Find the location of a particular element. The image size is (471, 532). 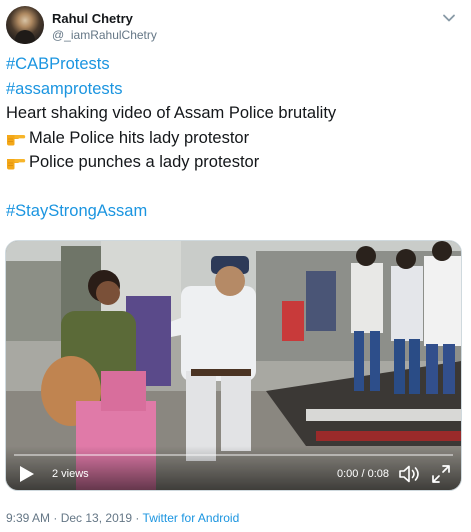

chevron-down-icon is located at coordinates (449, 18).